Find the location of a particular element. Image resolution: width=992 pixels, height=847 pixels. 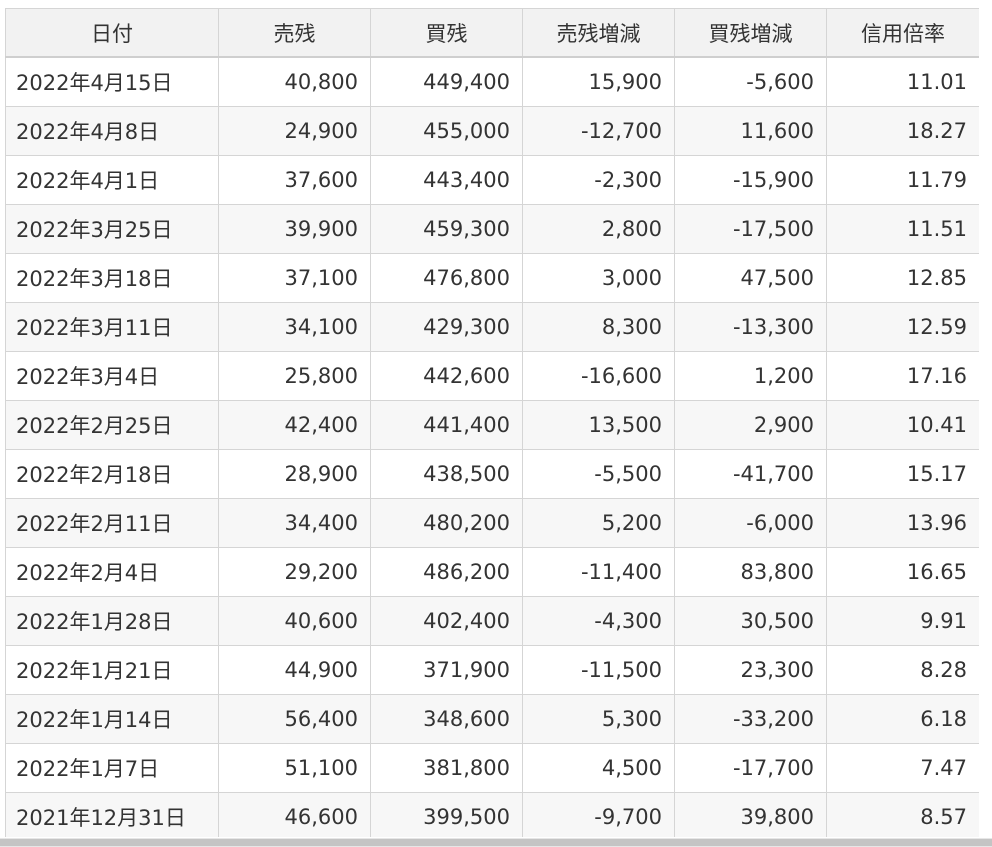

cell-buy-balance: 459,300 is located at coordinates (446, 229).